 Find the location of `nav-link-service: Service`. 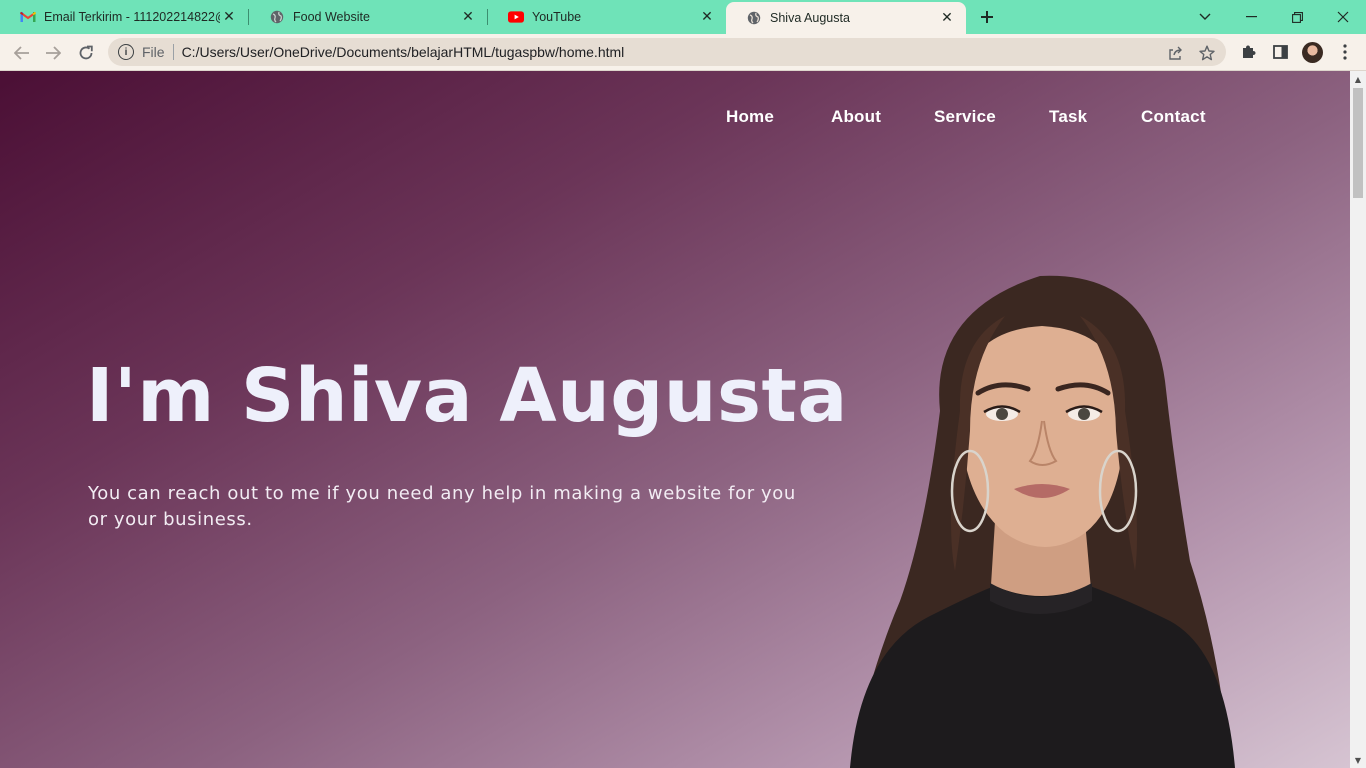

nav-link-service: Service is located at coordinates (965, 117).